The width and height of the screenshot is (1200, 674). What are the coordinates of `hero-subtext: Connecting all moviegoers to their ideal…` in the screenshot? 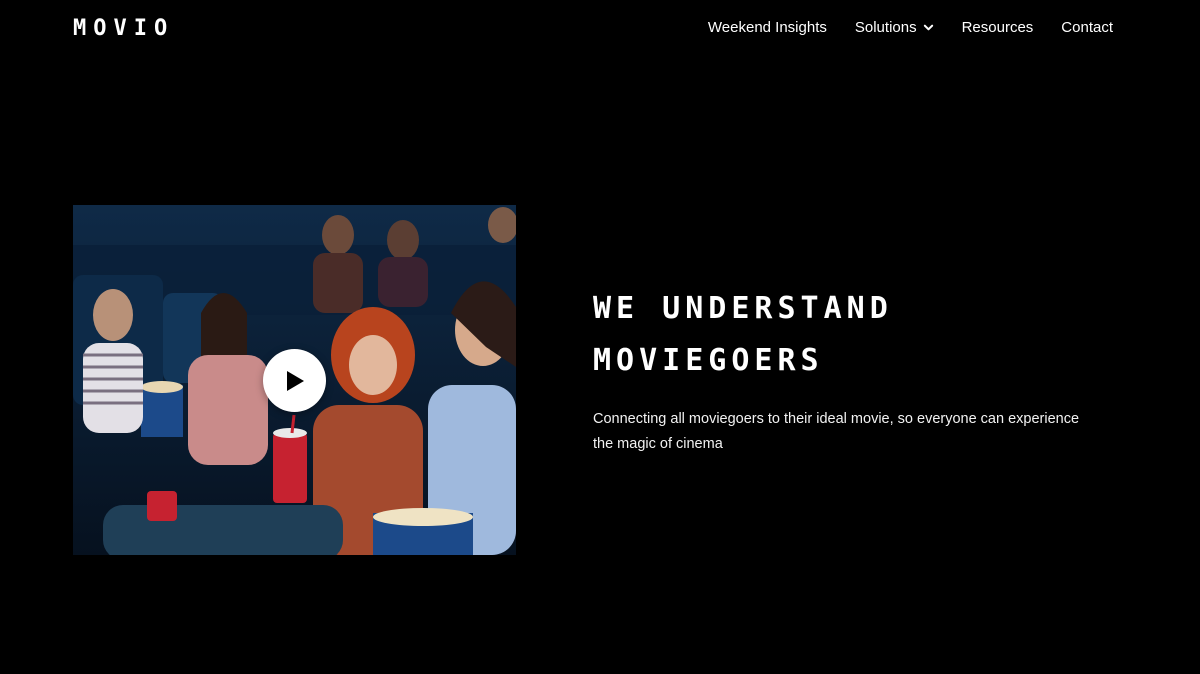 It's located at (836, 431).